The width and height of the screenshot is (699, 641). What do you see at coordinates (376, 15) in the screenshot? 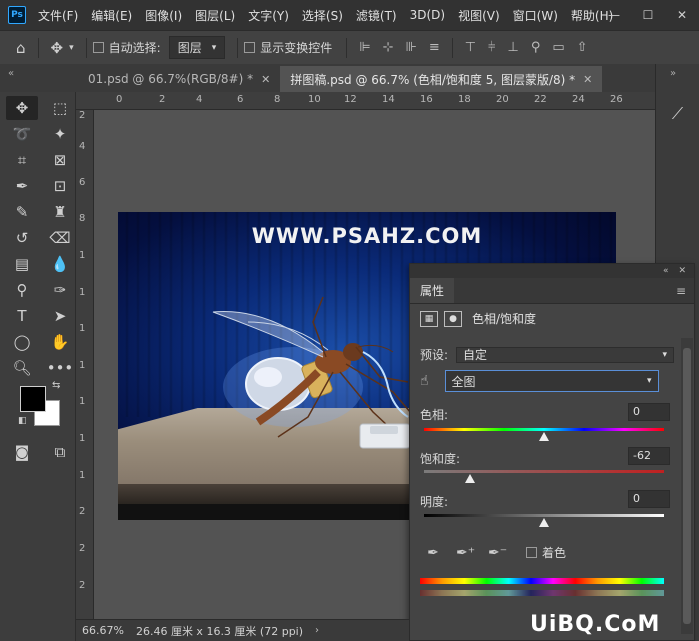
I see `menu-filter: 滤镜(T)` at bounding box center [376, 15].